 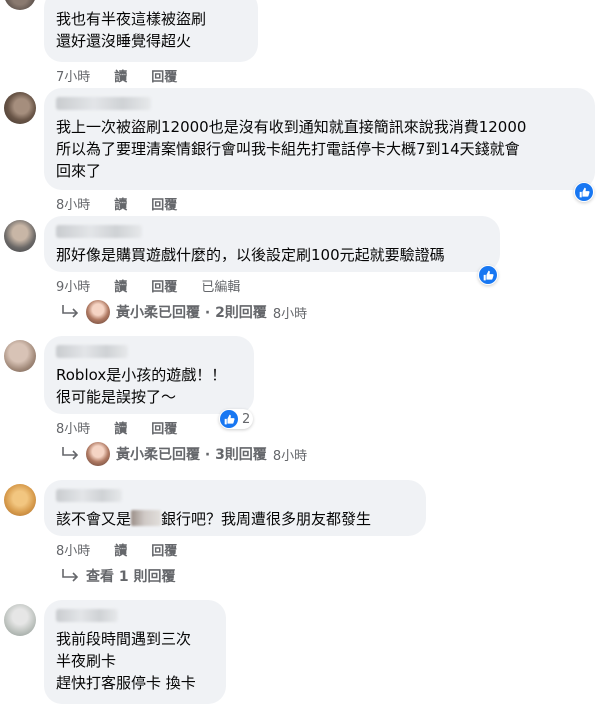 I want to click on reaction-badge: 2, so click(x=236, y=419).